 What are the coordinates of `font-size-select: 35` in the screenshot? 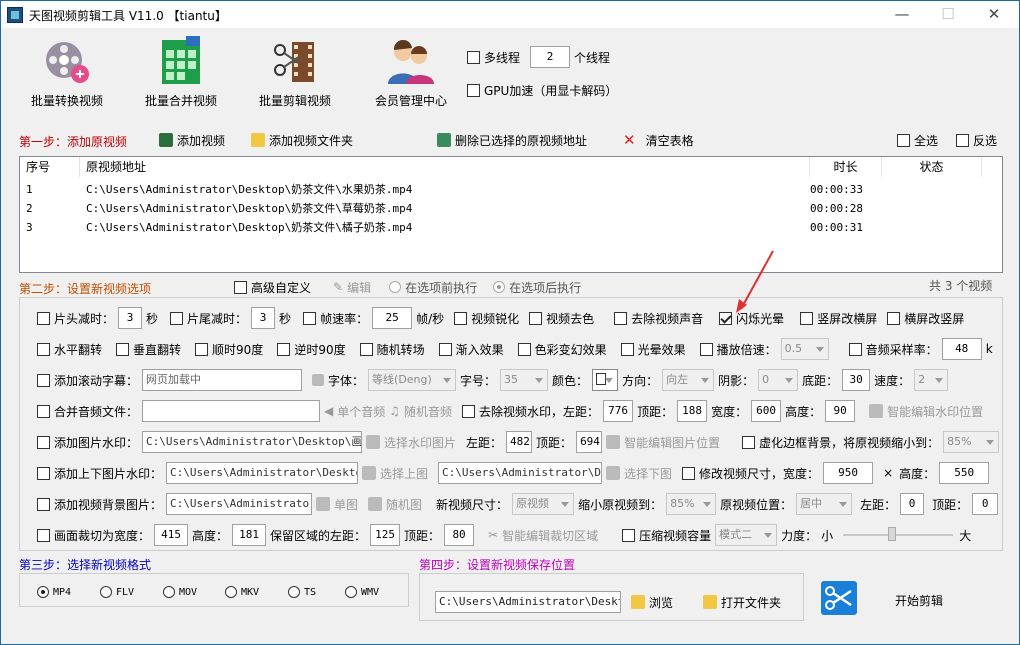 It's located at (524, 380).